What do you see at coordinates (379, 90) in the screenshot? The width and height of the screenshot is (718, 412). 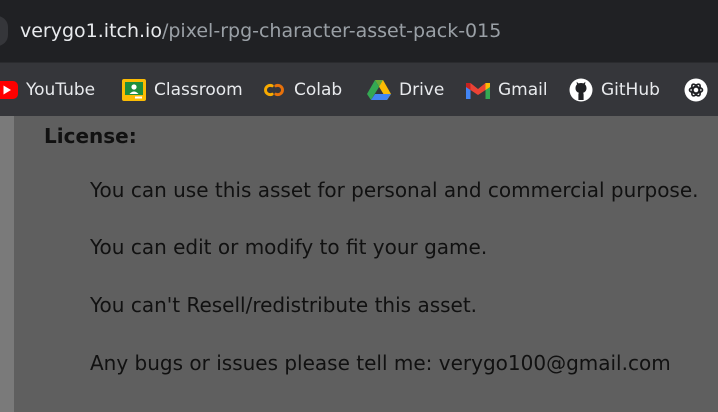 I see `drive-icon` at bounding box center [379, 90].